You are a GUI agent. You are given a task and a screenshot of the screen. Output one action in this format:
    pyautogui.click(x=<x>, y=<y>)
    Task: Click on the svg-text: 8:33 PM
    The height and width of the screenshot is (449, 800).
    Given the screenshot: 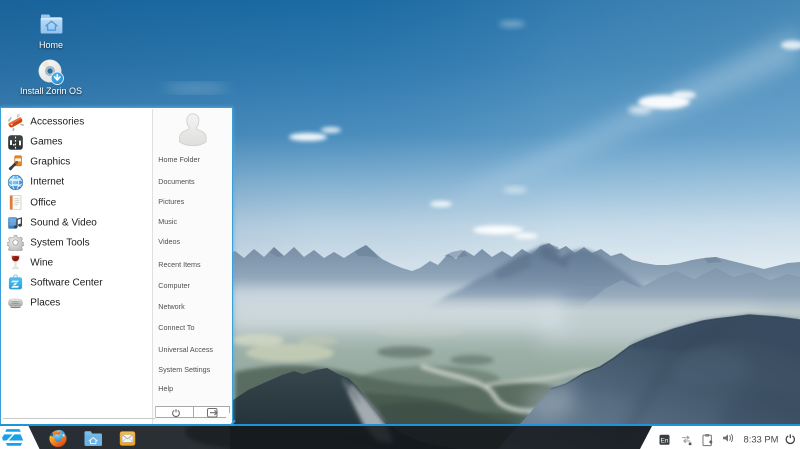 What is the action you would take?
    pyautogui.click(x=761, y=439)
    